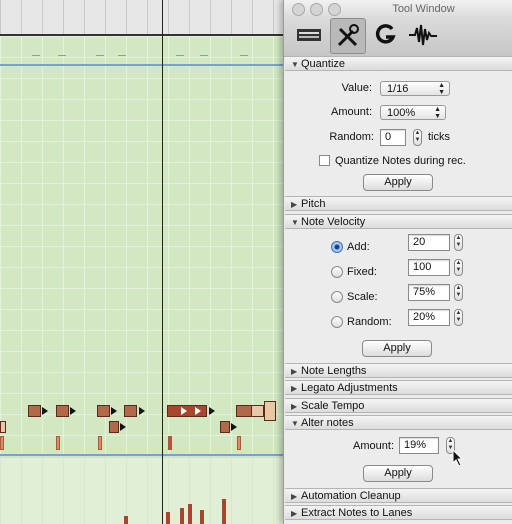  I want to click on section-pitch: ▶ Pitch, so click(398, 203).